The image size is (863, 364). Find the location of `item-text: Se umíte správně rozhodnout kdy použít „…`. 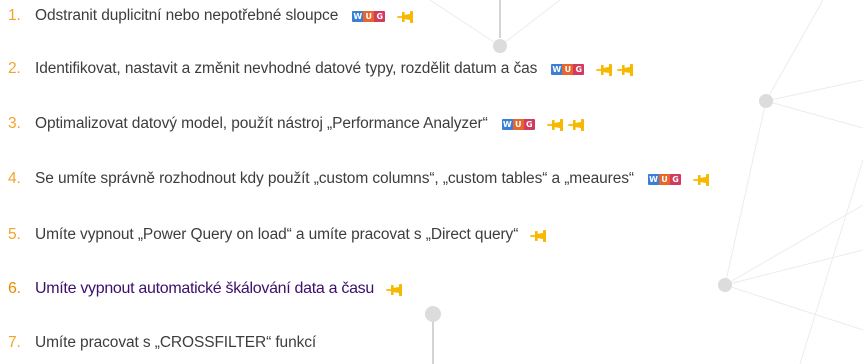

item-text: Se umíte správně rozhodnout kdy použít „… is located at coordinates (334, 178).